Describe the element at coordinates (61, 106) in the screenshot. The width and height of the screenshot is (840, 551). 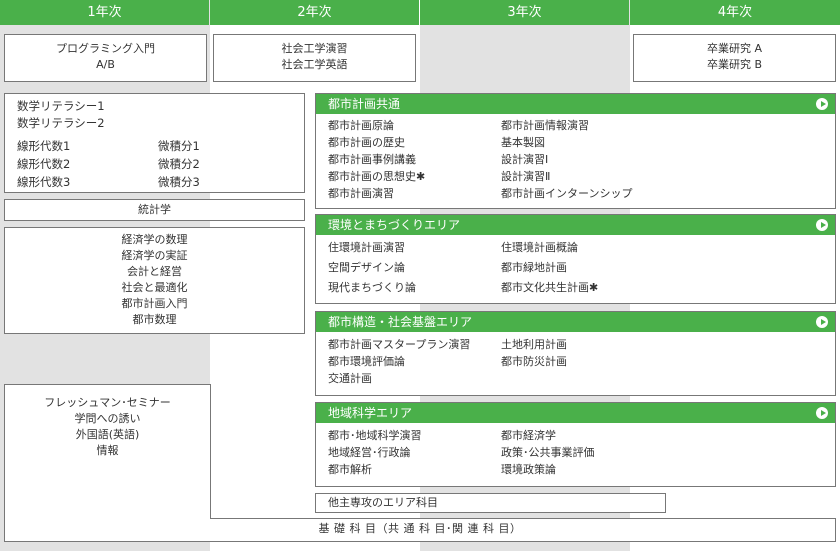
I see `course-math-literacy-1: 数学リテラシー1` at that location.